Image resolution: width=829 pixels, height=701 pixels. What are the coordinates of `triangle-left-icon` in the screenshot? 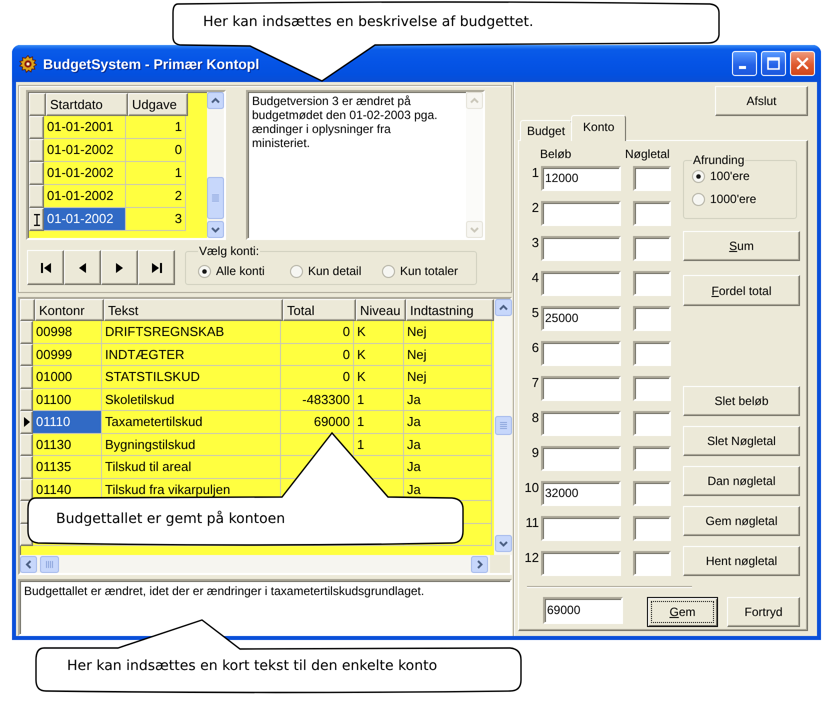 It's located at (82, 267).